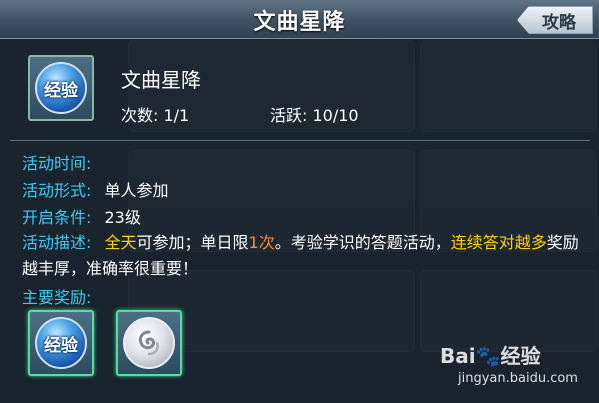 This screenshot has height=403, width=599. I want to click on condition-label: 开启条件:, so click(57, 217).